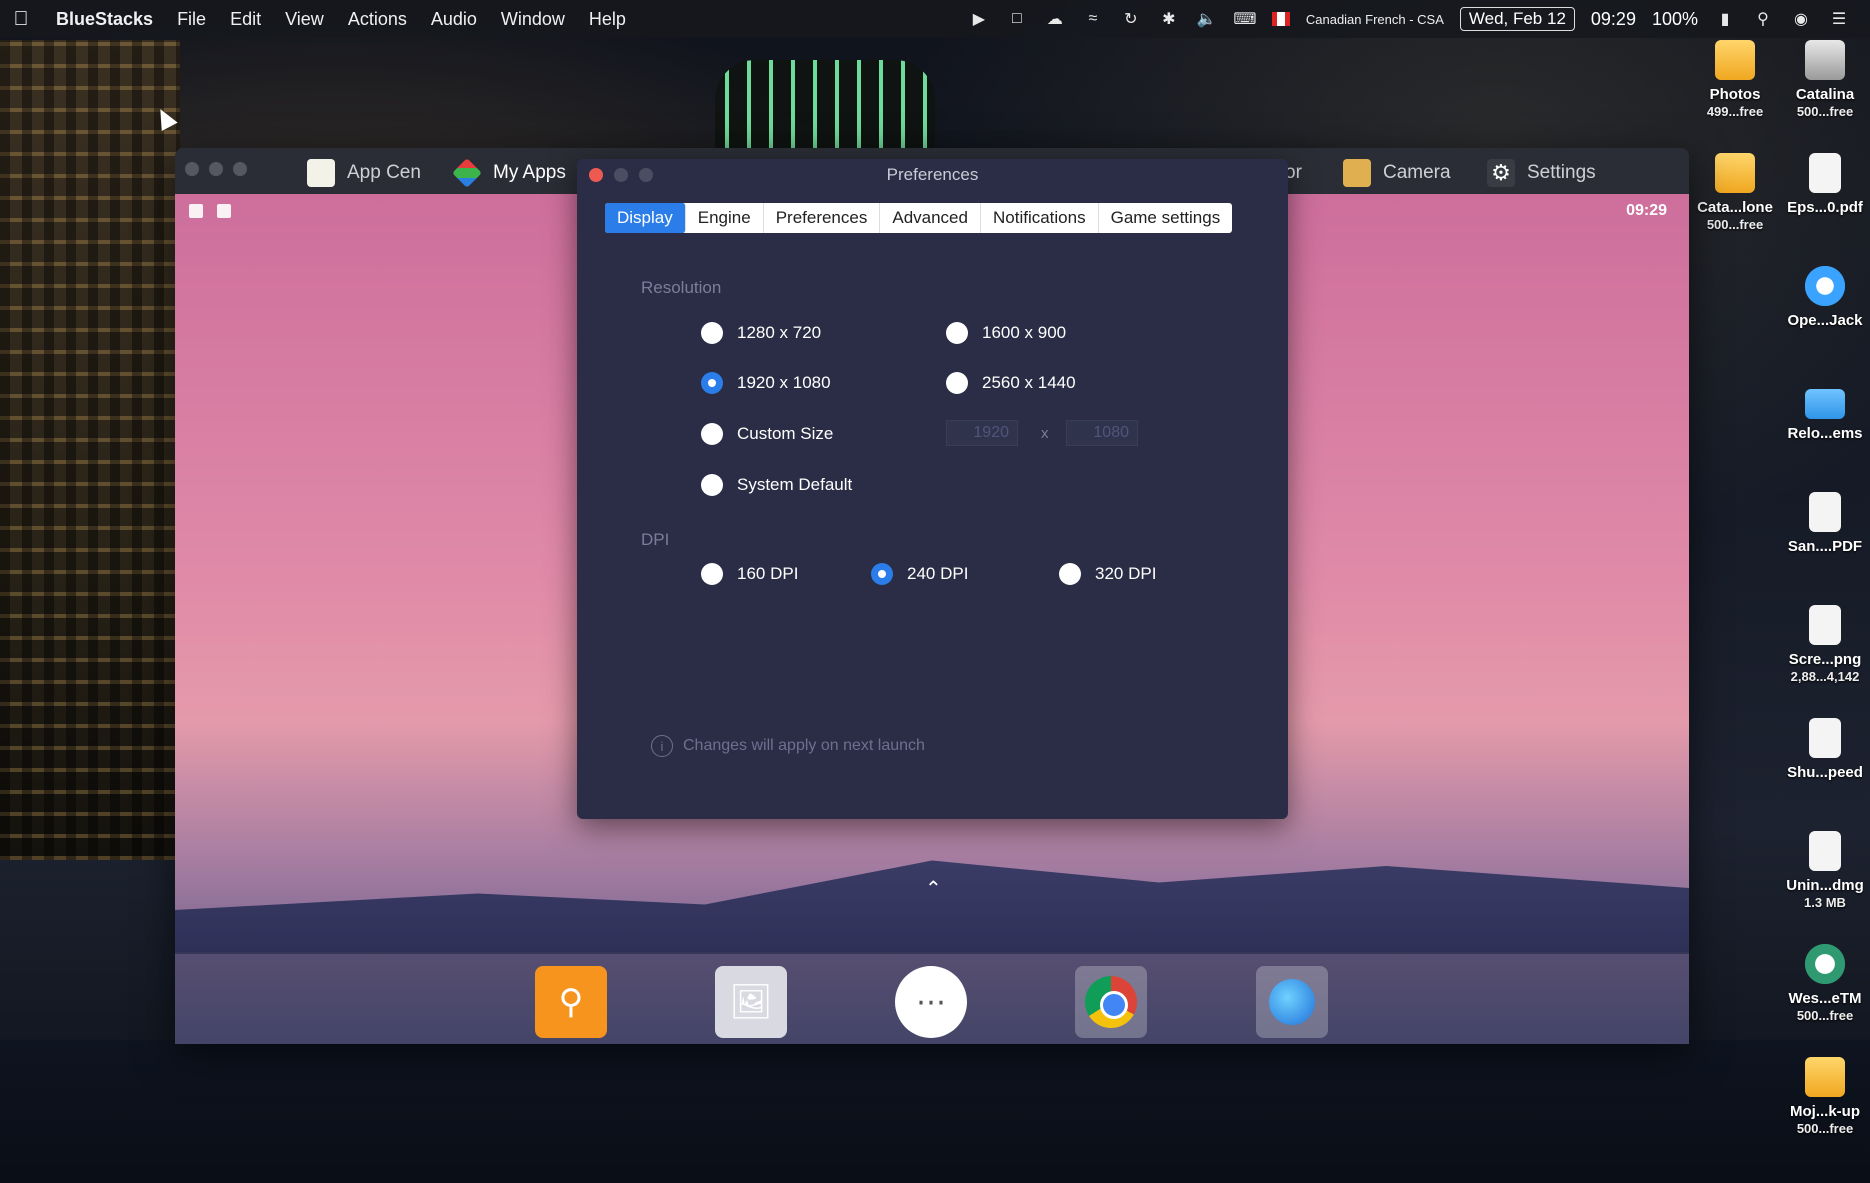 This screenshot has height=1183, width=1870. Describe the element at coordinates (509, 173) in the screenshot. I see `tab-my-apps: My Apps` at that location.